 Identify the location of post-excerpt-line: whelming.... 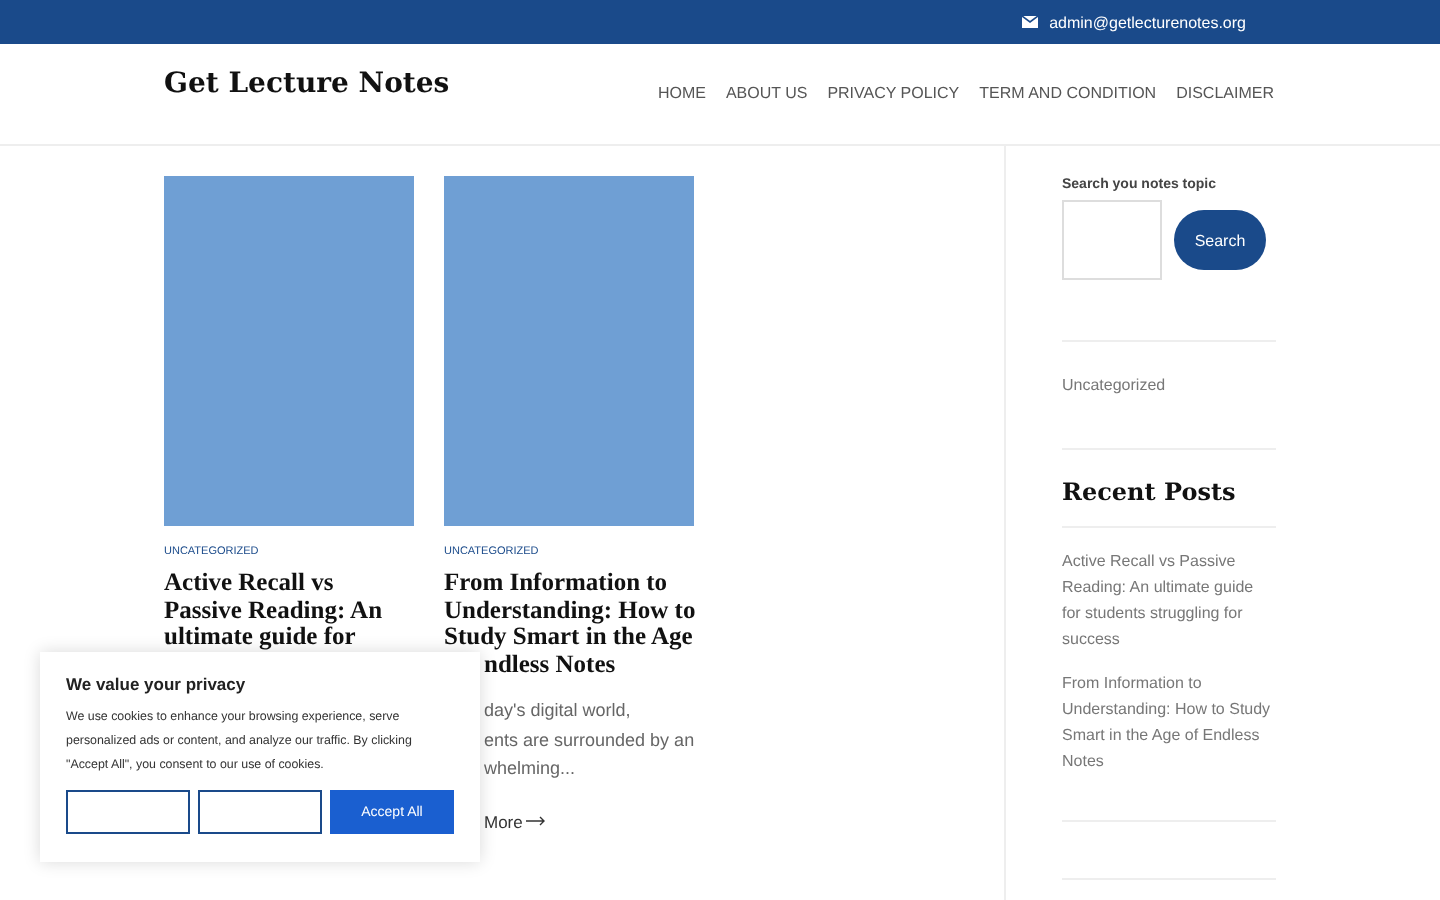
(530, 769).